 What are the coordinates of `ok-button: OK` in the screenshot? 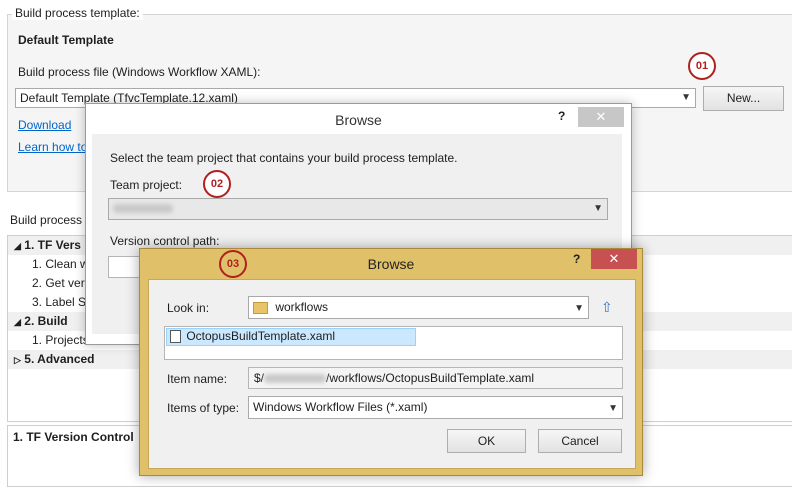 It's located at (486, 441).